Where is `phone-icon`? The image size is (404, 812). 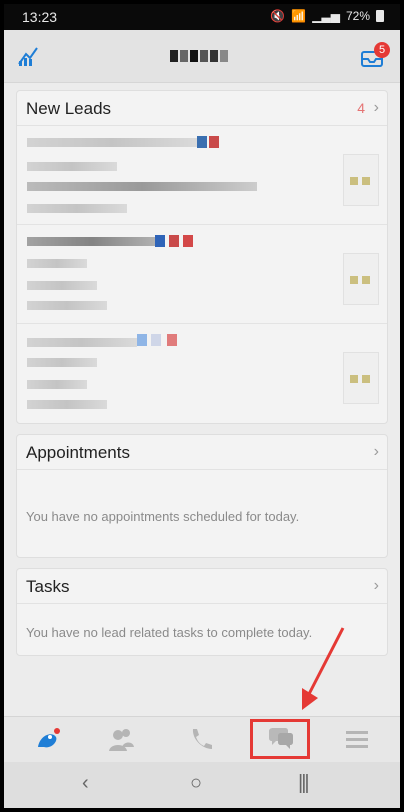 phone-icon is located at coordinates (201, 740).